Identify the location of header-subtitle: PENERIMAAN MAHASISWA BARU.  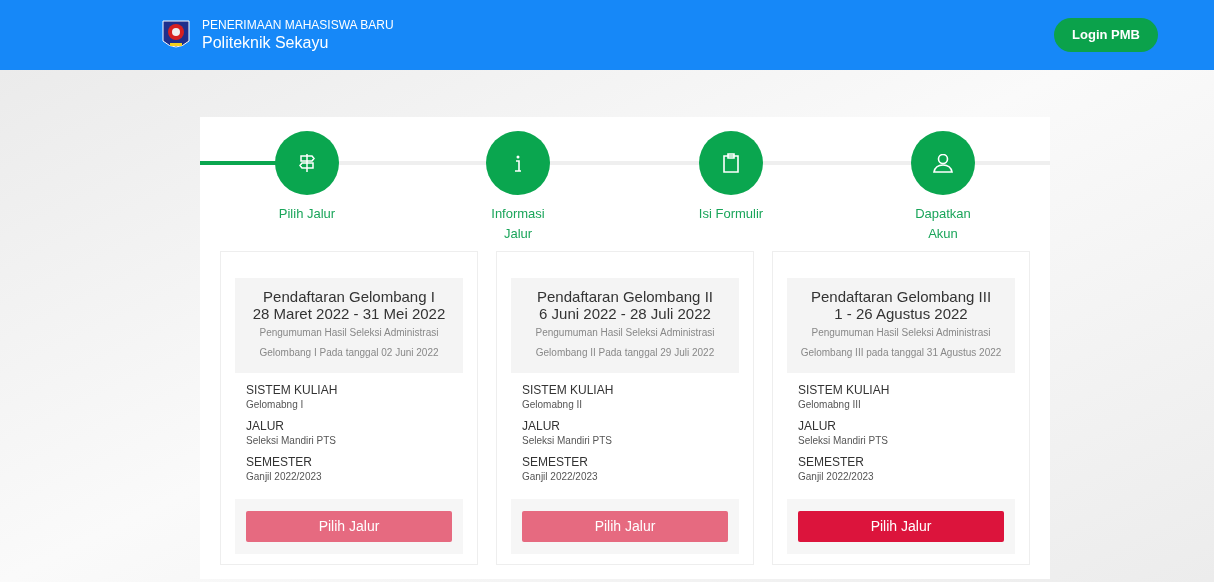
(298, 25).